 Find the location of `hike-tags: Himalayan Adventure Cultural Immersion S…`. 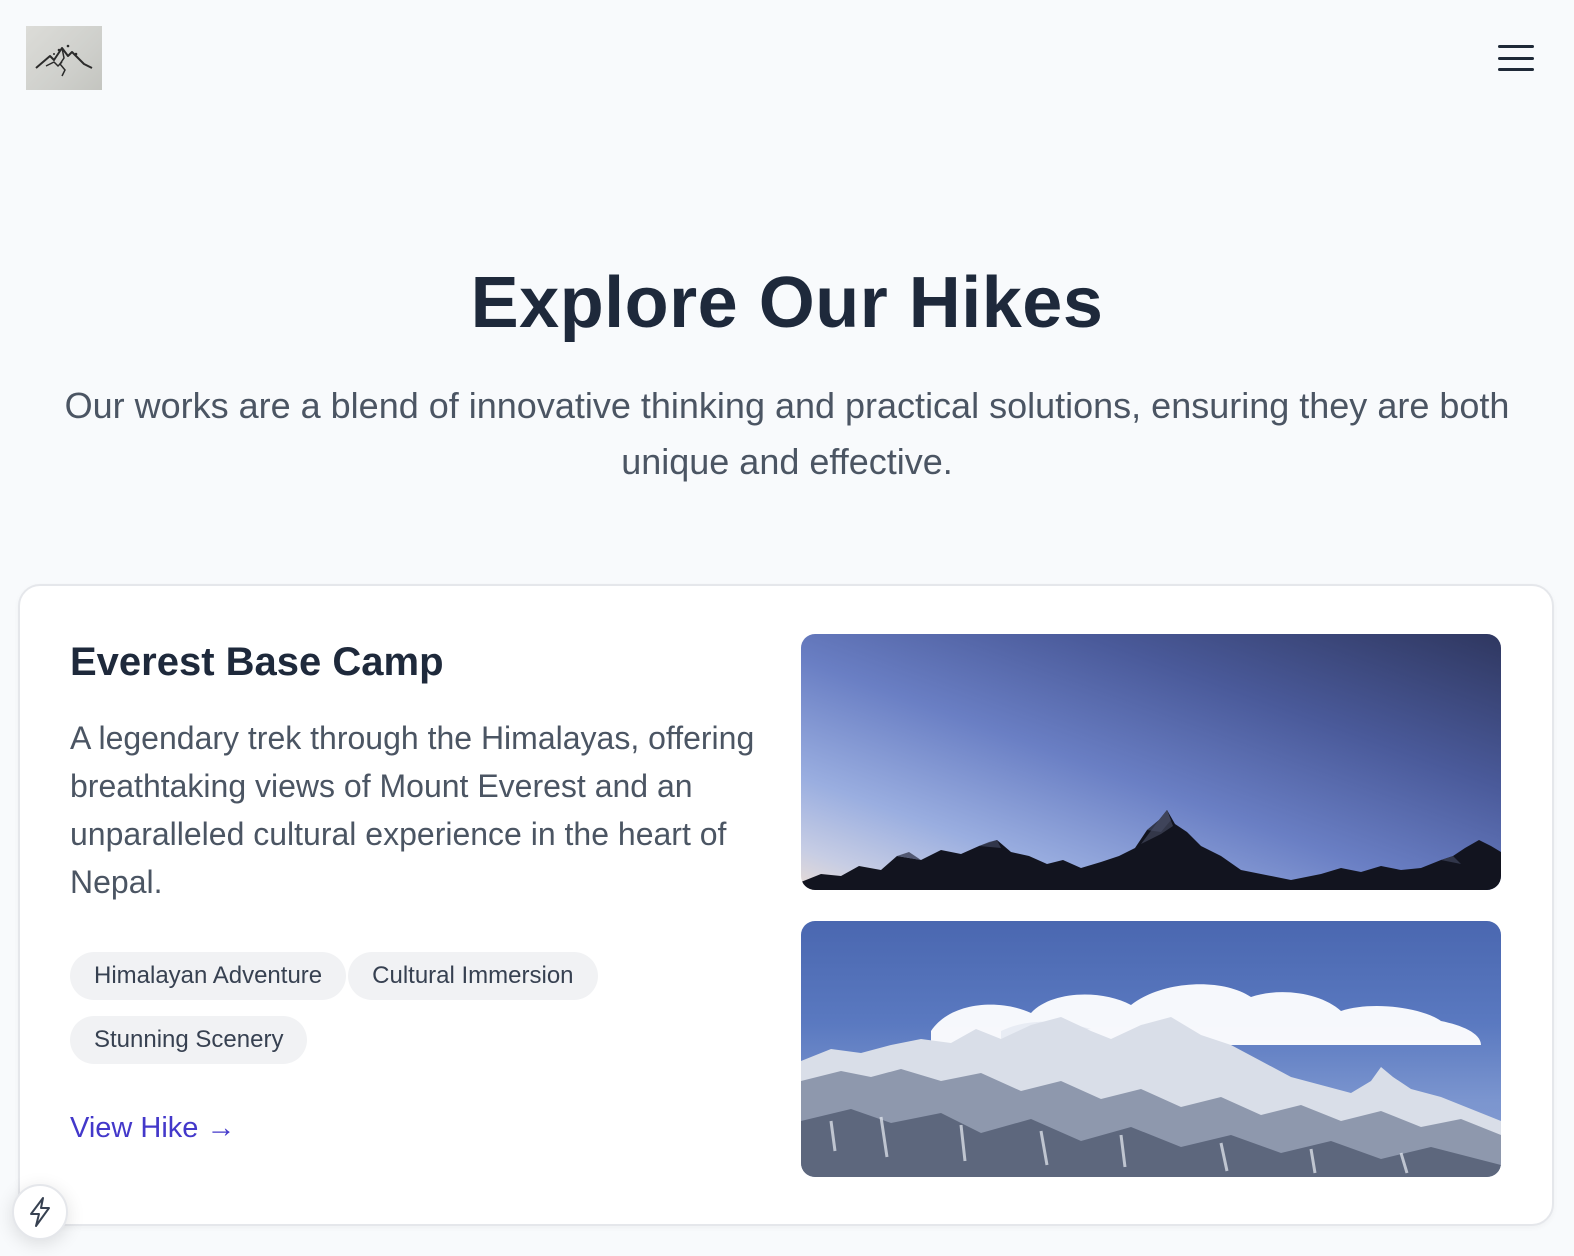

hike-tags: Himalayan Adventure Cultural Immersion S… is located at coordinates (360, 1008).